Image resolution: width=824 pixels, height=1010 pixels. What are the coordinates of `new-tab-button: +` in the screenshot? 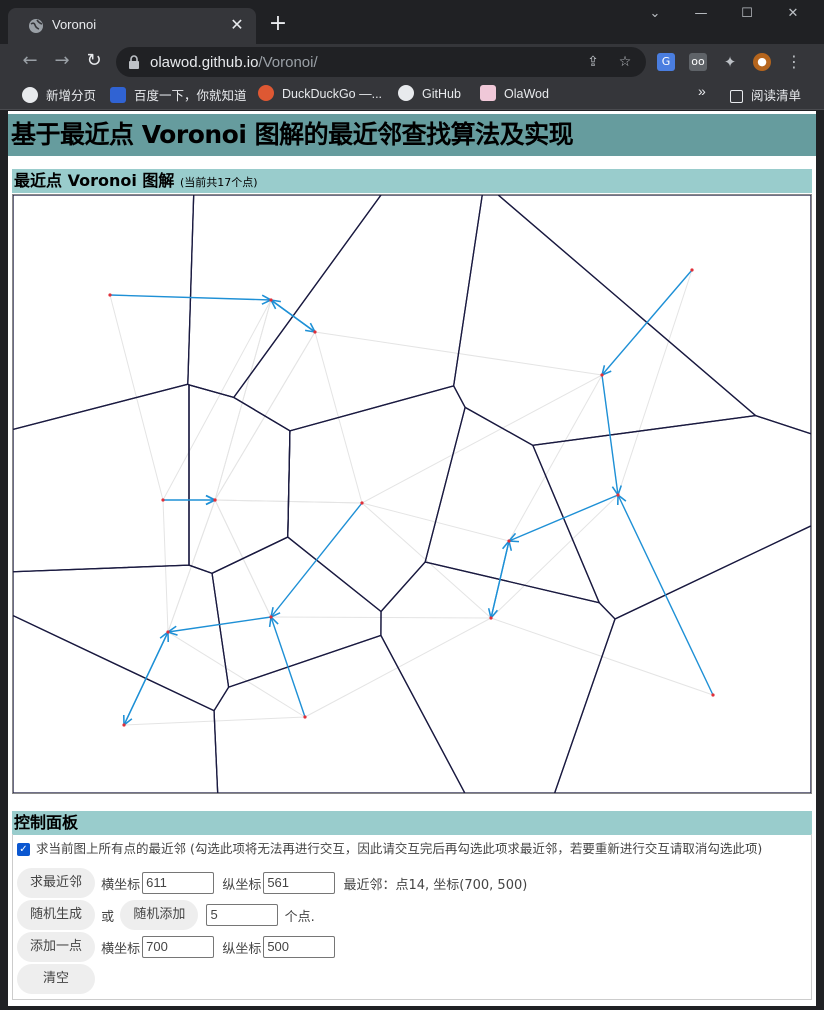 It's located at (278, 25).